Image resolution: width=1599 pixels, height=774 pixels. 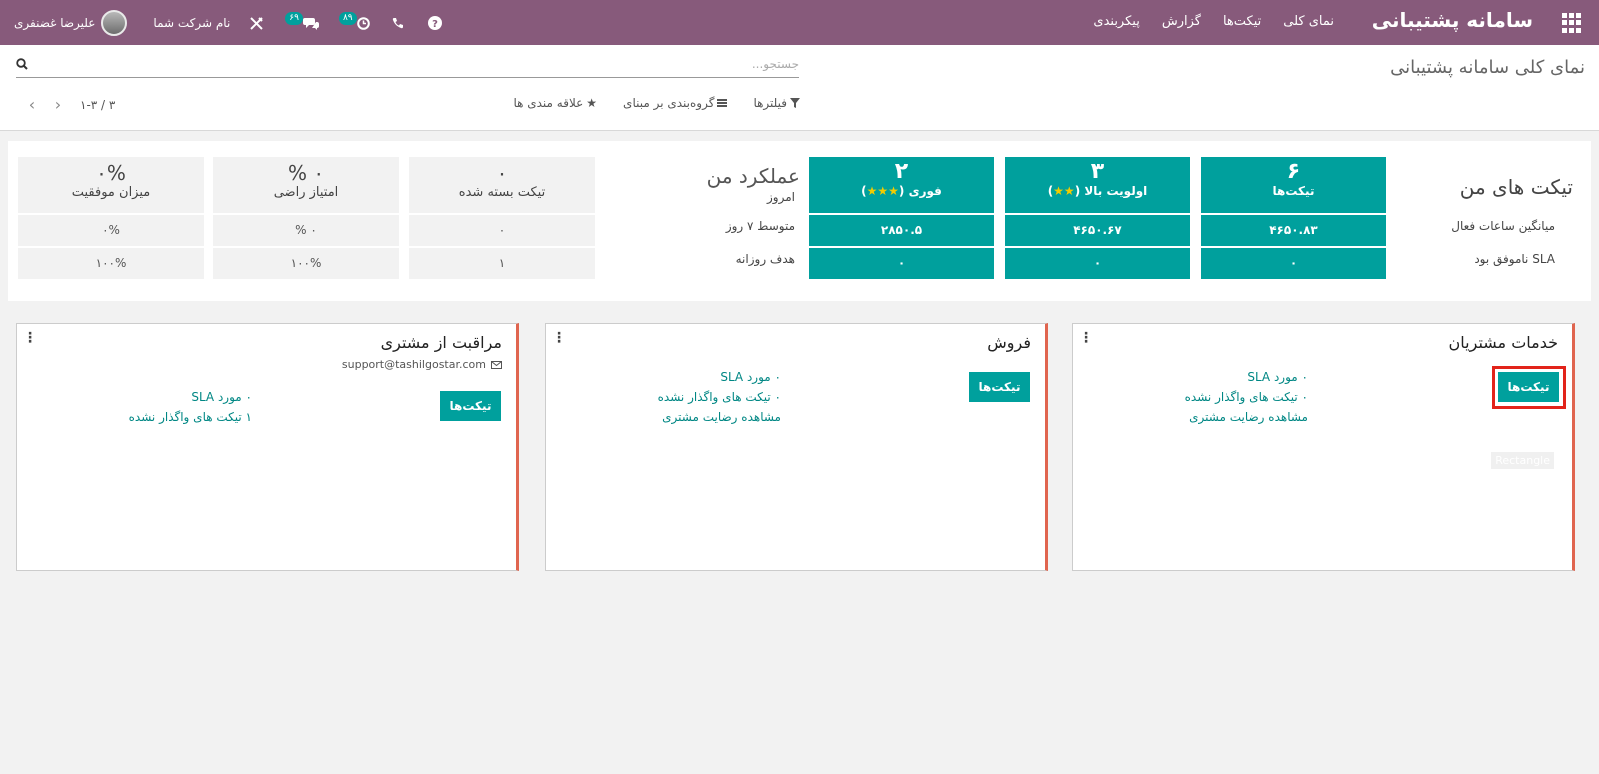 What do you see at coordinates (765, 259) in the screenshot?
I see `daily-target-label: هدف روزانه` at bounding box center [765, 259].